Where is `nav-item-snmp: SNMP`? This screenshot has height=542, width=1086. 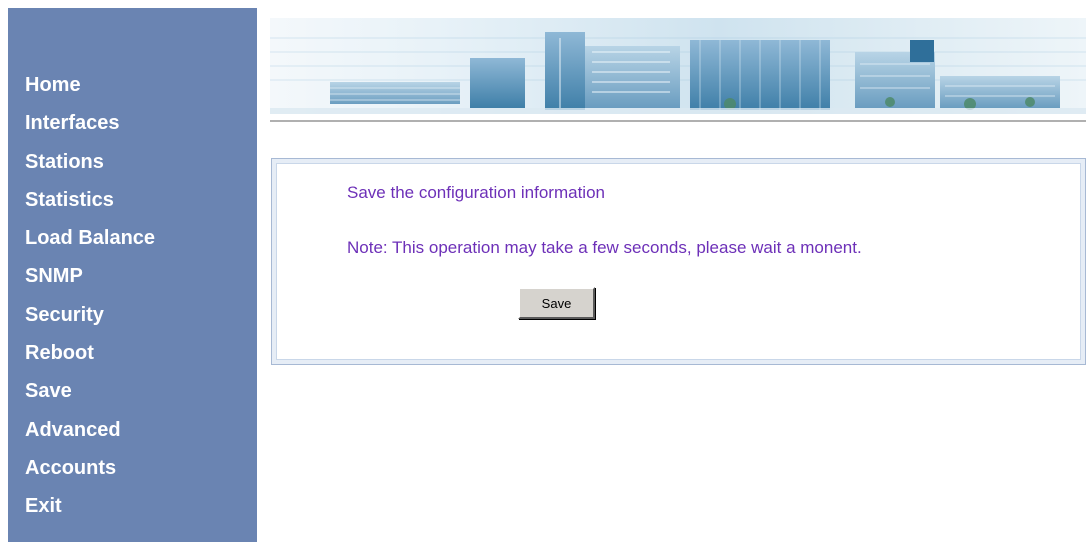
nav-item-snmp: SNMP is located at coordinates (90, 276).